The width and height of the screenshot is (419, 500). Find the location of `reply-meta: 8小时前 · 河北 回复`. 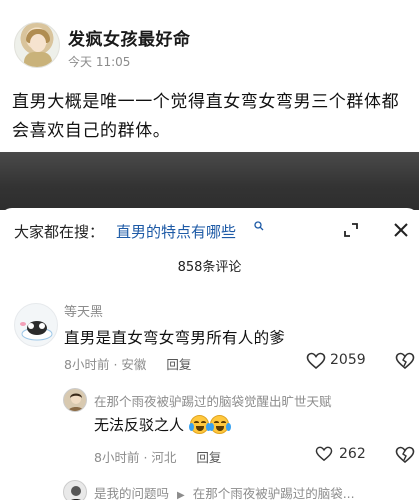

reply-meta: 8小时前 · 河北 回复 is located at coordinates (157, 456).